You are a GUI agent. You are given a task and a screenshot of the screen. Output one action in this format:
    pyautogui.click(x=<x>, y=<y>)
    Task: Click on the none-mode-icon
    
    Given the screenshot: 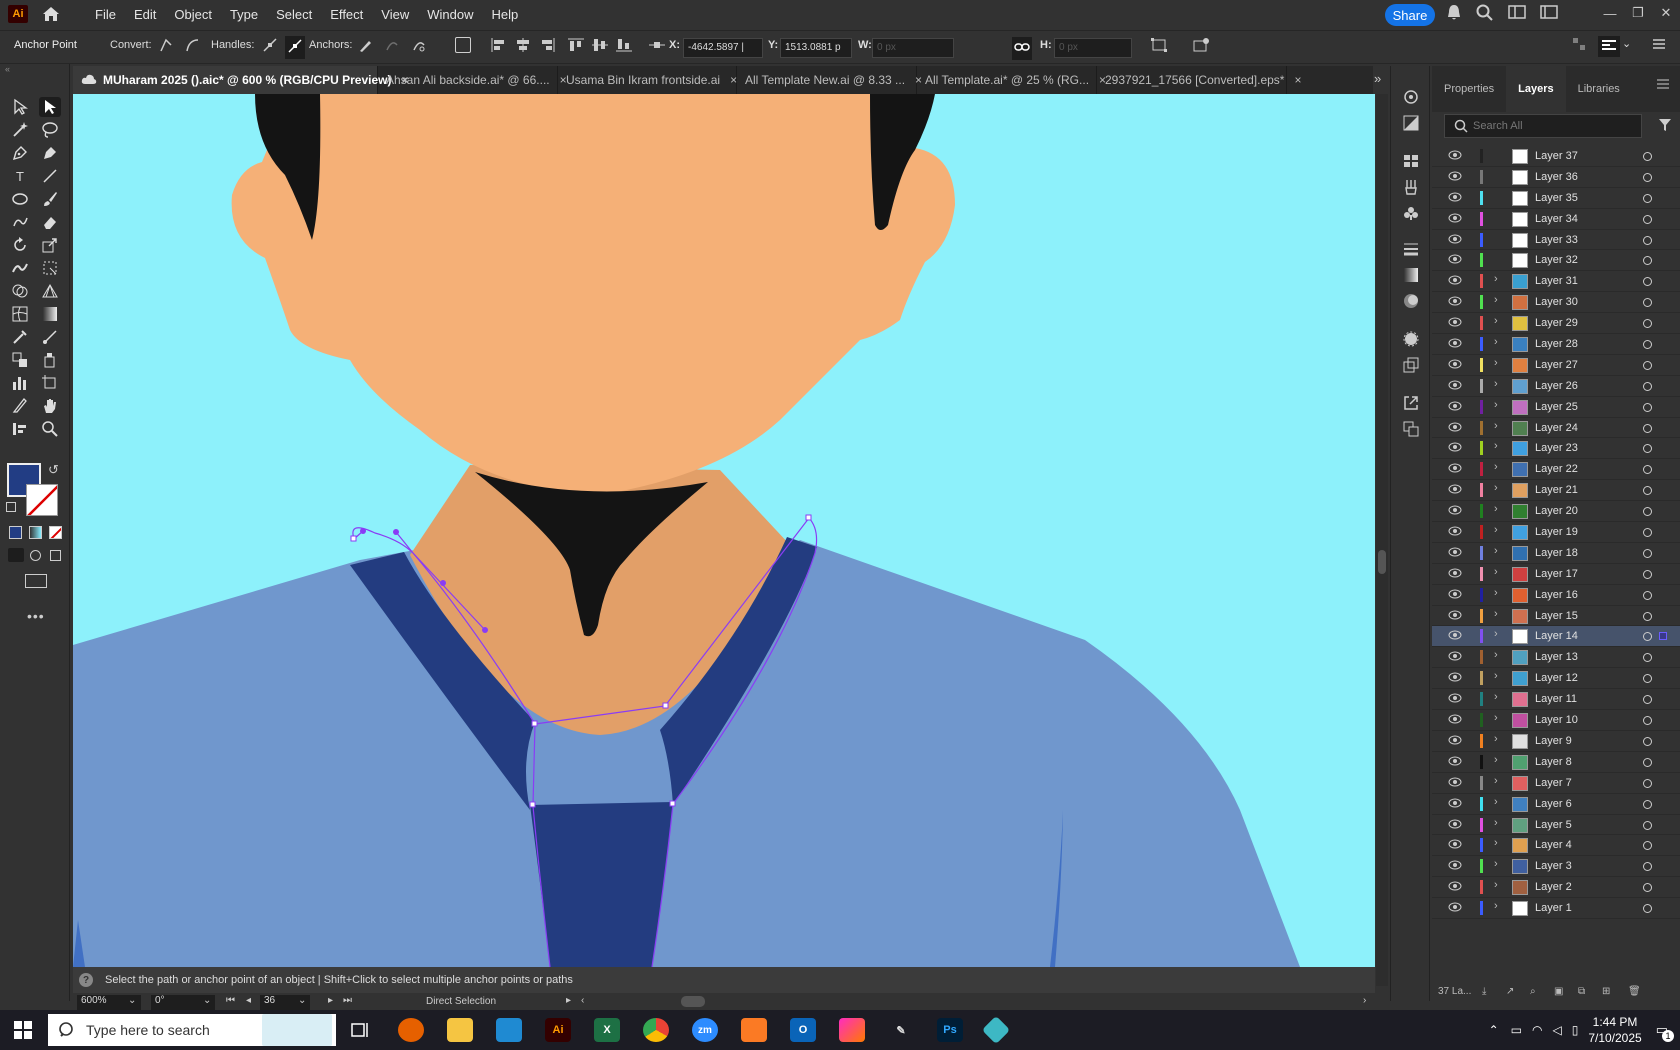 What is the action you would take?
    pyautogui.click(x=55, y=532)
    